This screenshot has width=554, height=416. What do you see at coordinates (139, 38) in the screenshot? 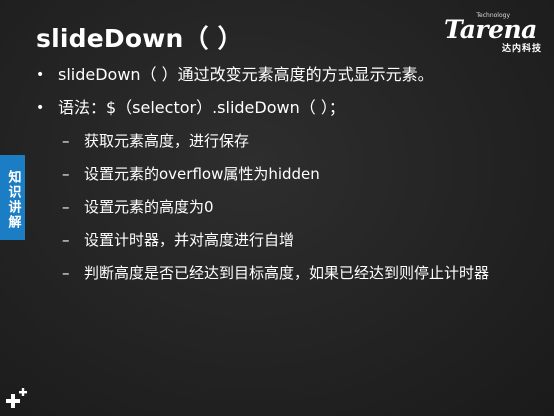
I see `slide-title: slideDown（ ）` at bounding box center [139, 38].